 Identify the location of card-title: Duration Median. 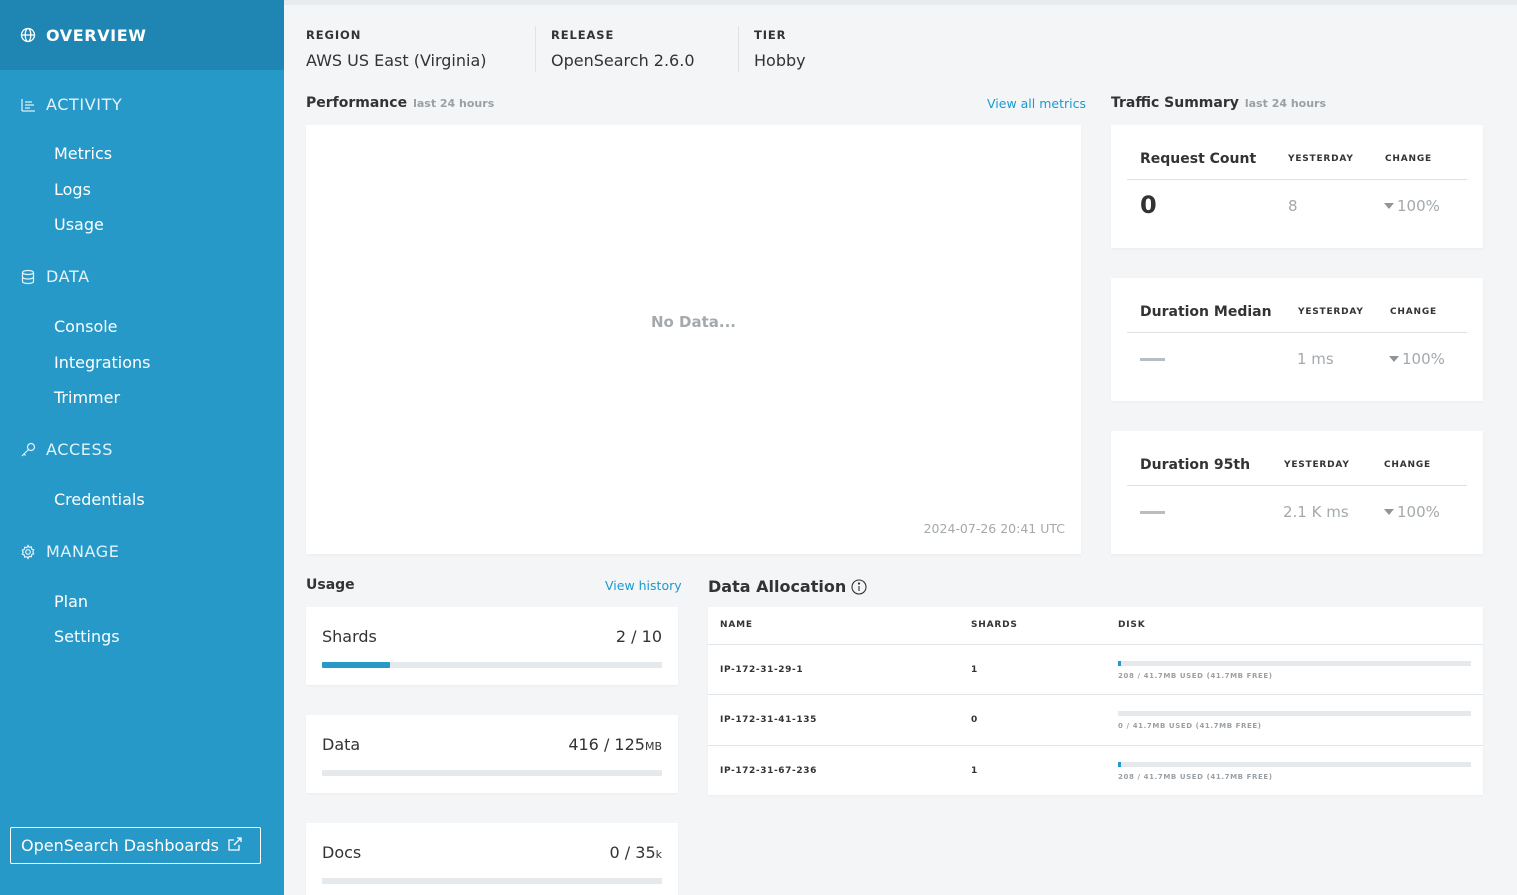
(1206, 312).